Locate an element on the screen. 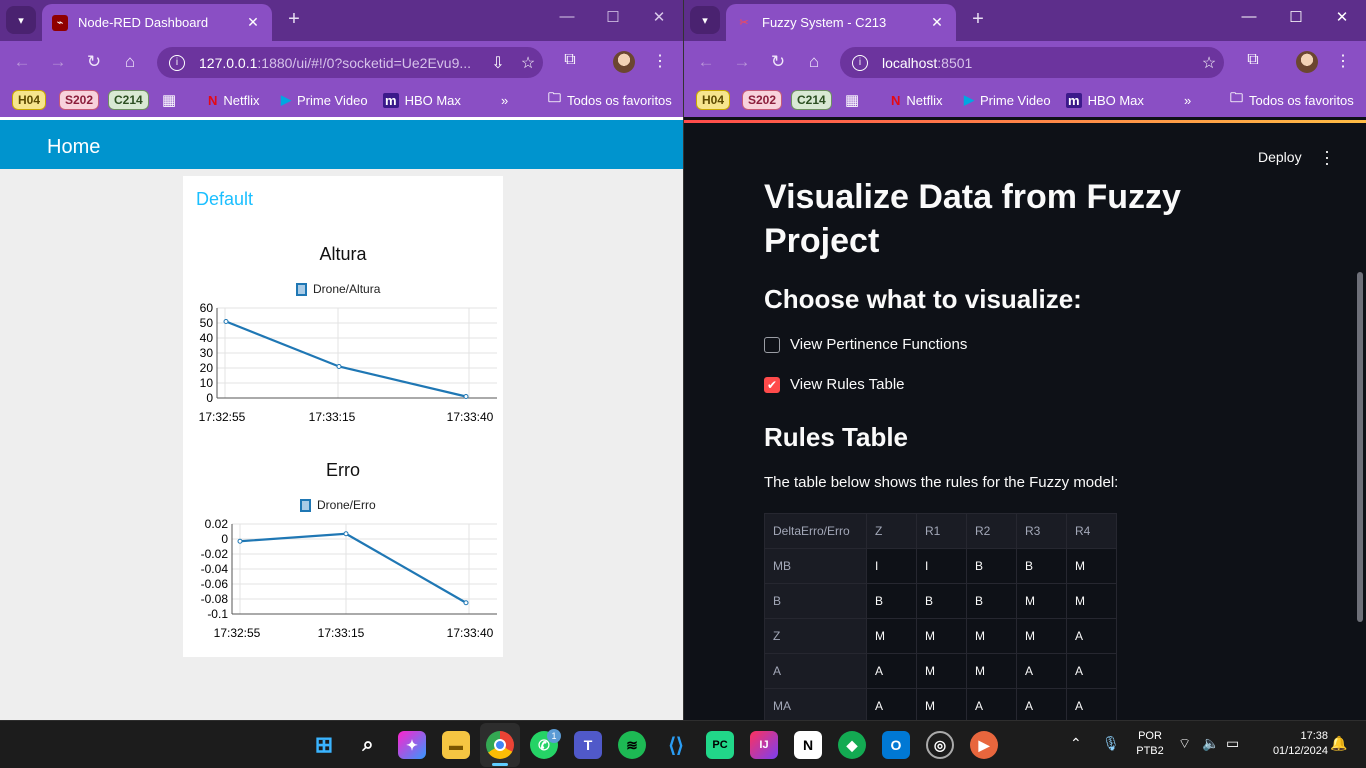 This screenshot has height=768, width=1366. menu-dots-icon: ⋮ is located at coordinates (1343, 61).